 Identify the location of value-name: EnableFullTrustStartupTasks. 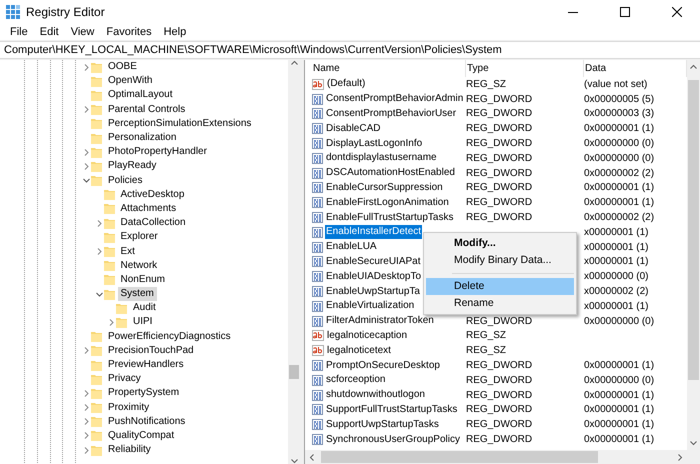
(389, 217).